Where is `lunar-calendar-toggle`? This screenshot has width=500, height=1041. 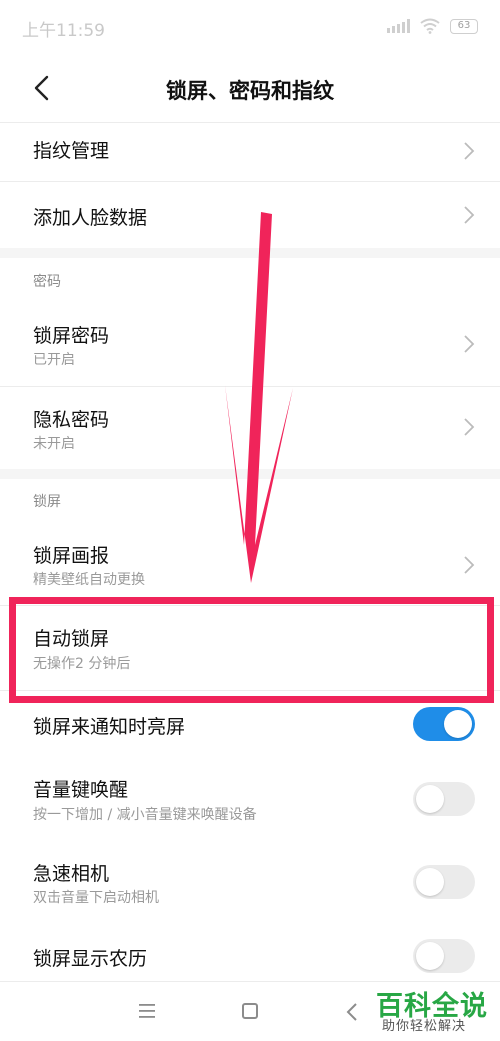
lunar-calendar-toggle is located at coordinates (444, 956).